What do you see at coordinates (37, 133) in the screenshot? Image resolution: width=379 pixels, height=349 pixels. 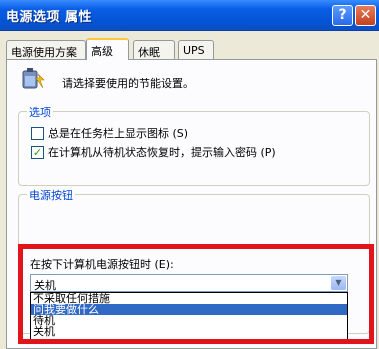 I see `show-icon-checkbox` at bounding box center [37, 133].